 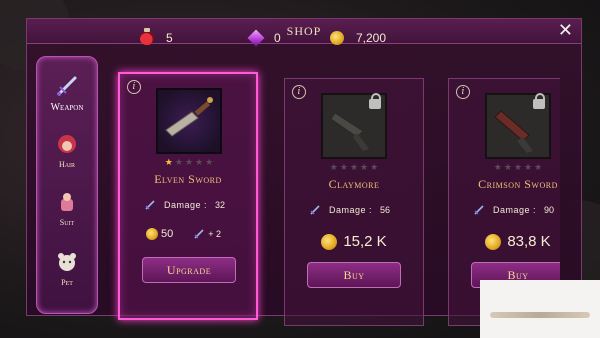 What do you see at coordinates (67, 282) in the screenshot?
I see `sidebar-item-label: Pet` at bounding box center [67, 282].